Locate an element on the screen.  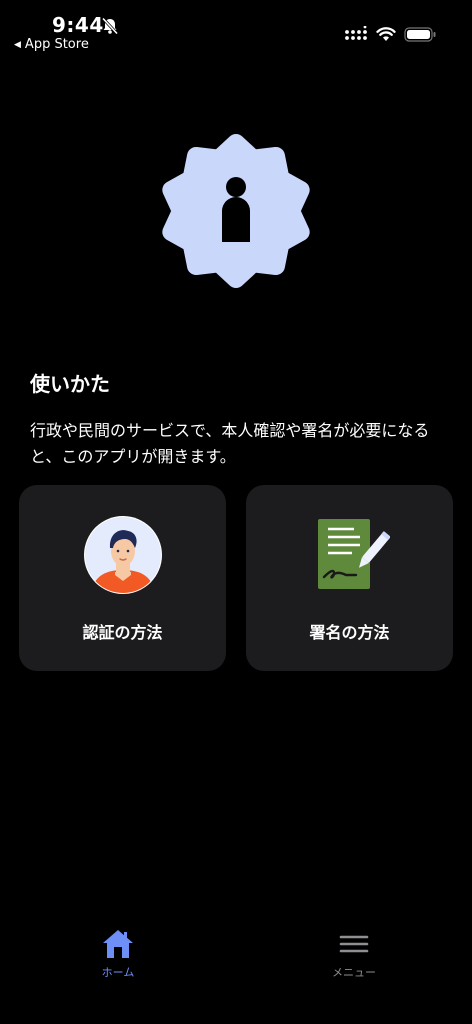
tab-menu: メニュー is located at coordinates (354, 954).